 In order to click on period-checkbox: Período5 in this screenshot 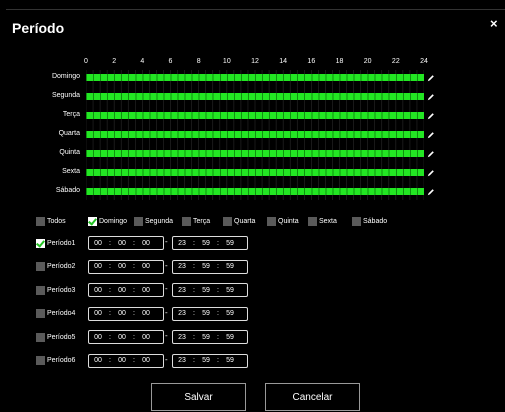, I will do `click(55, 337)`.